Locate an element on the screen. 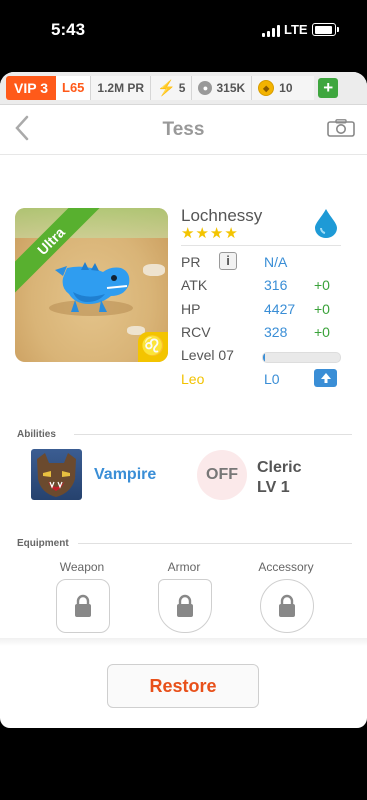 The width and height of the screenshot is (367, 800). secondary-ability-name: Cleric is located at coordinates (279, 467).